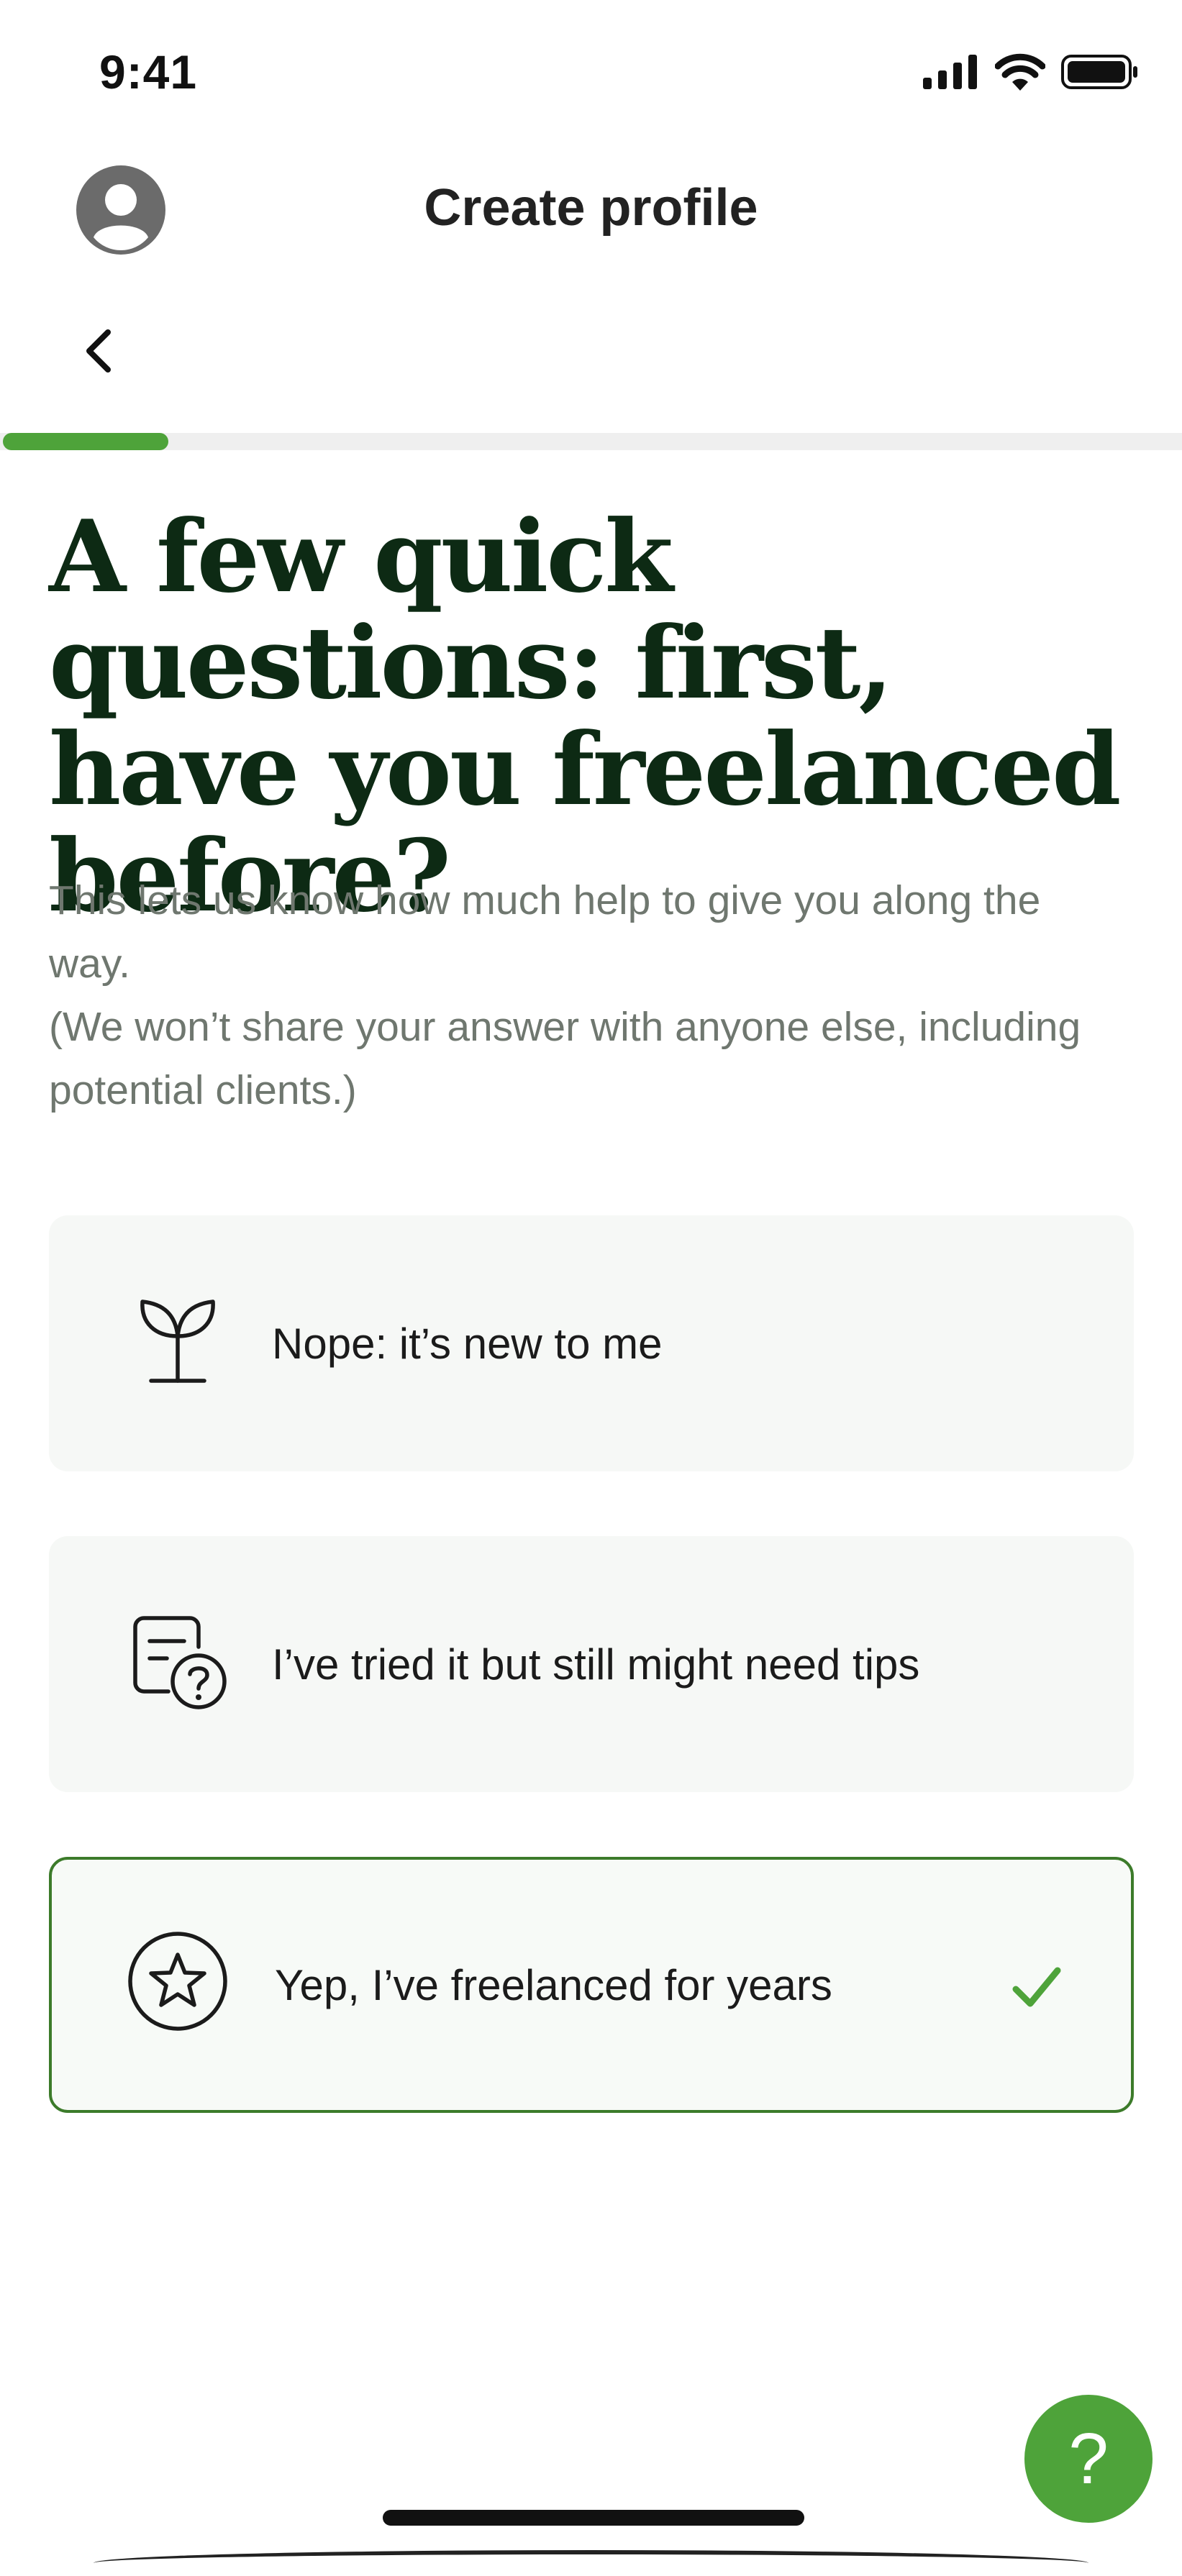 Image resolution: width=1182 pixels, height=2576 pixels. Describe the element at coordinates (596, 1665) in the screenshot. I see `option-label: I’ve tried it but still might need tips` at that location.